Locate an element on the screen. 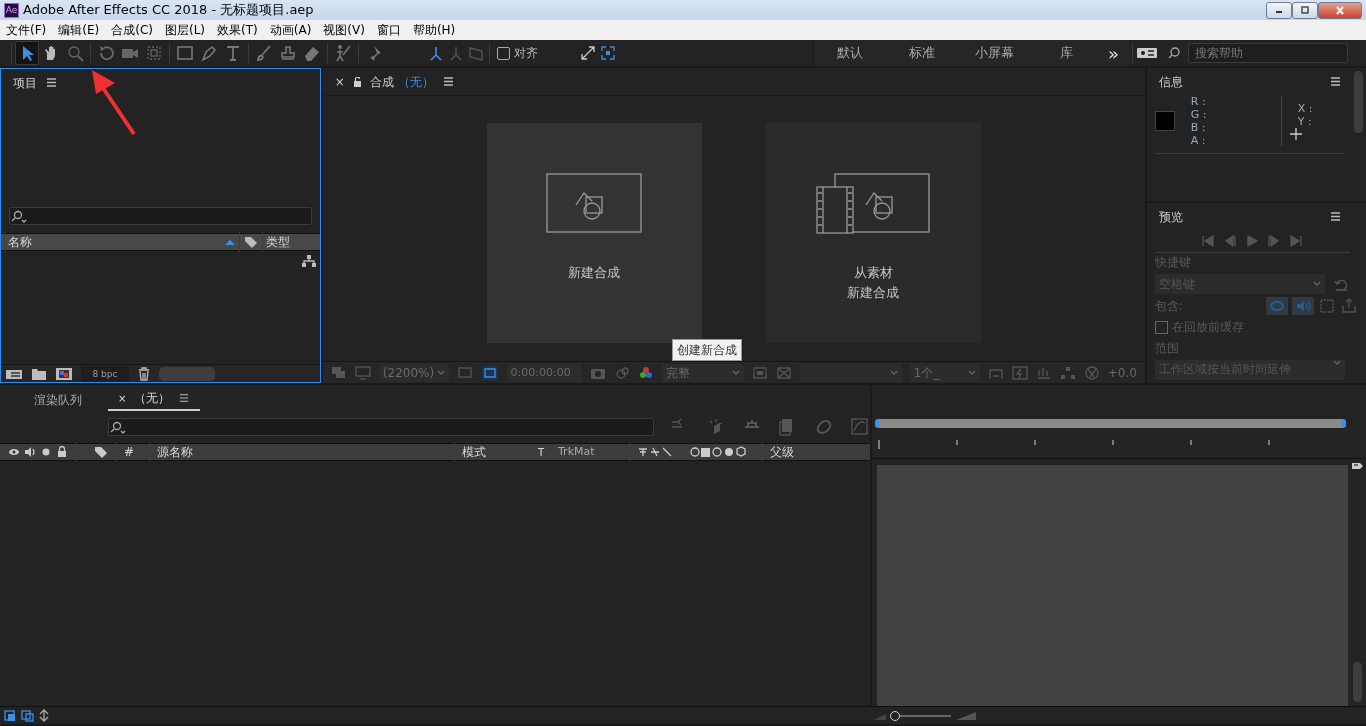 The width and height of the screenshot is (1366, 726). trash-icon is located at coordinates (144, 373).